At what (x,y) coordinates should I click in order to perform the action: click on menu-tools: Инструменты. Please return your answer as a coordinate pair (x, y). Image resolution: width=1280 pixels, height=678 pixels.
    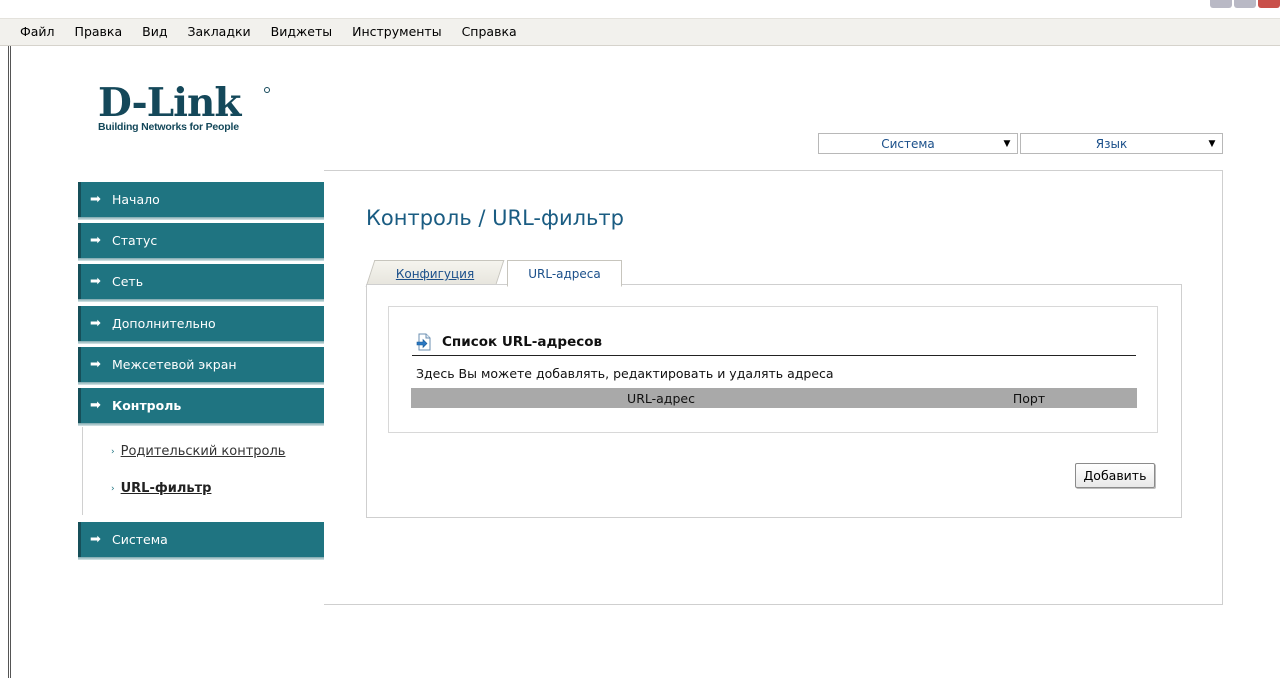
    Looking at the image, I should click on (396, 32).